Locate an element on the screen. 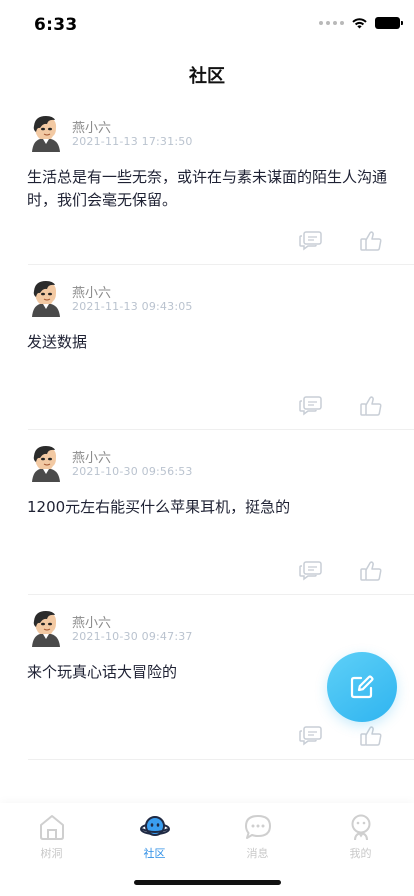 The image size is (414, 896). tab-profile: 我的 is located at coordinates (360, 838).